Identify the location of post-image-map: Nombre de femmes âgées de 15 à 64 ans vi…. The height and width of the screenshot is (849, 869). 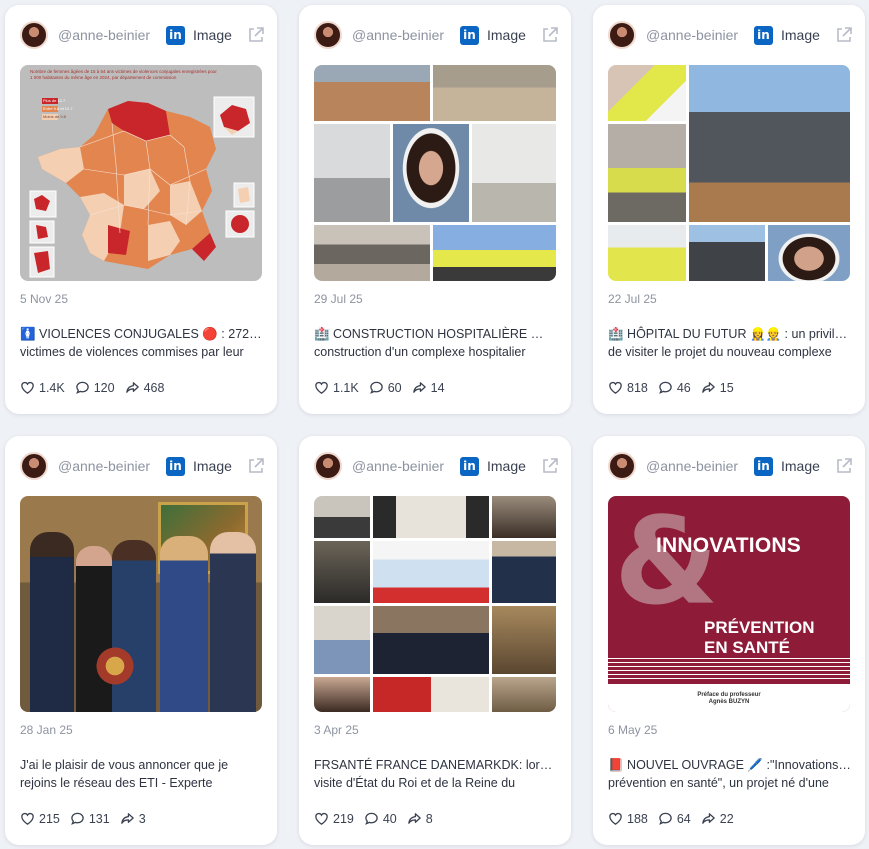
(141, 173).